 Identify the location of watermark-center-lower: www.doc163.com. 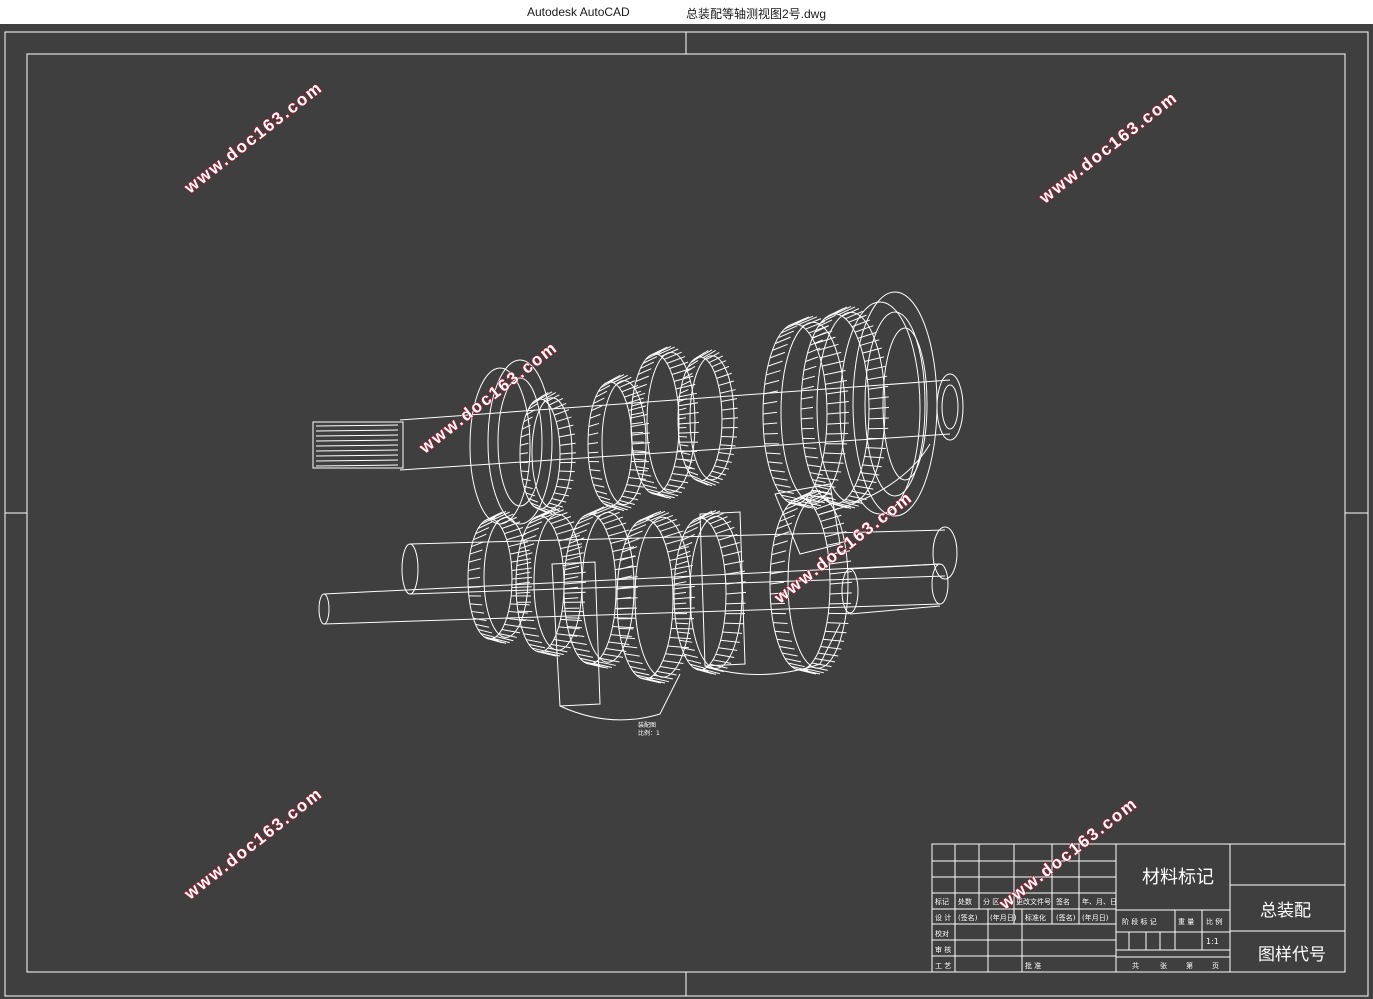
(843, 547).